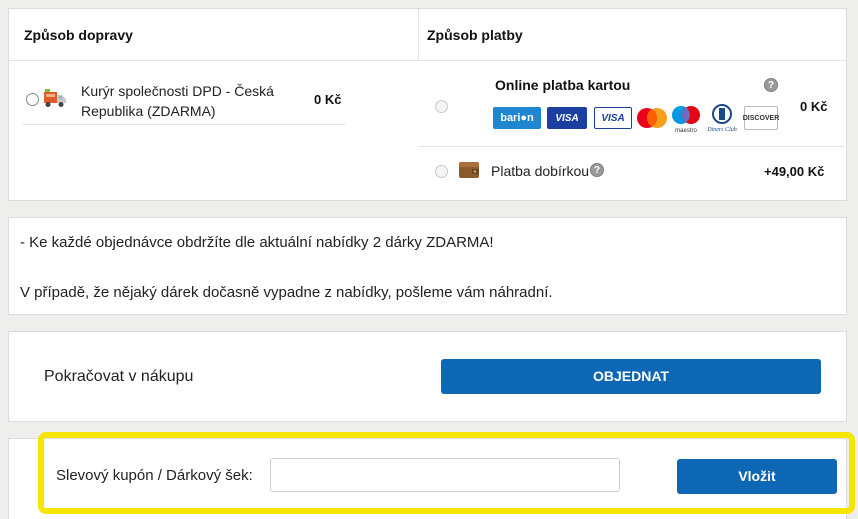 The image size is (858, 519). What do you see at coordinates (686, 121) in the screenshot?
I see `maestro-logo: maestro` at bounding box center [686, 121].